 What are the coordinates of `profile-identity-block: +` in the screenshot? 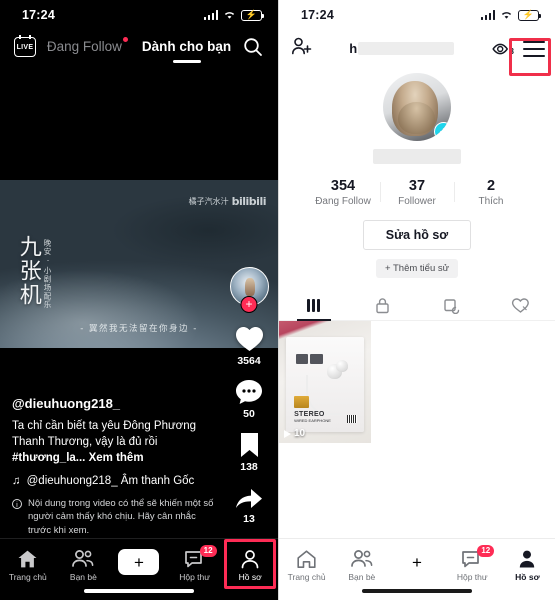 It's located at (417, 118).